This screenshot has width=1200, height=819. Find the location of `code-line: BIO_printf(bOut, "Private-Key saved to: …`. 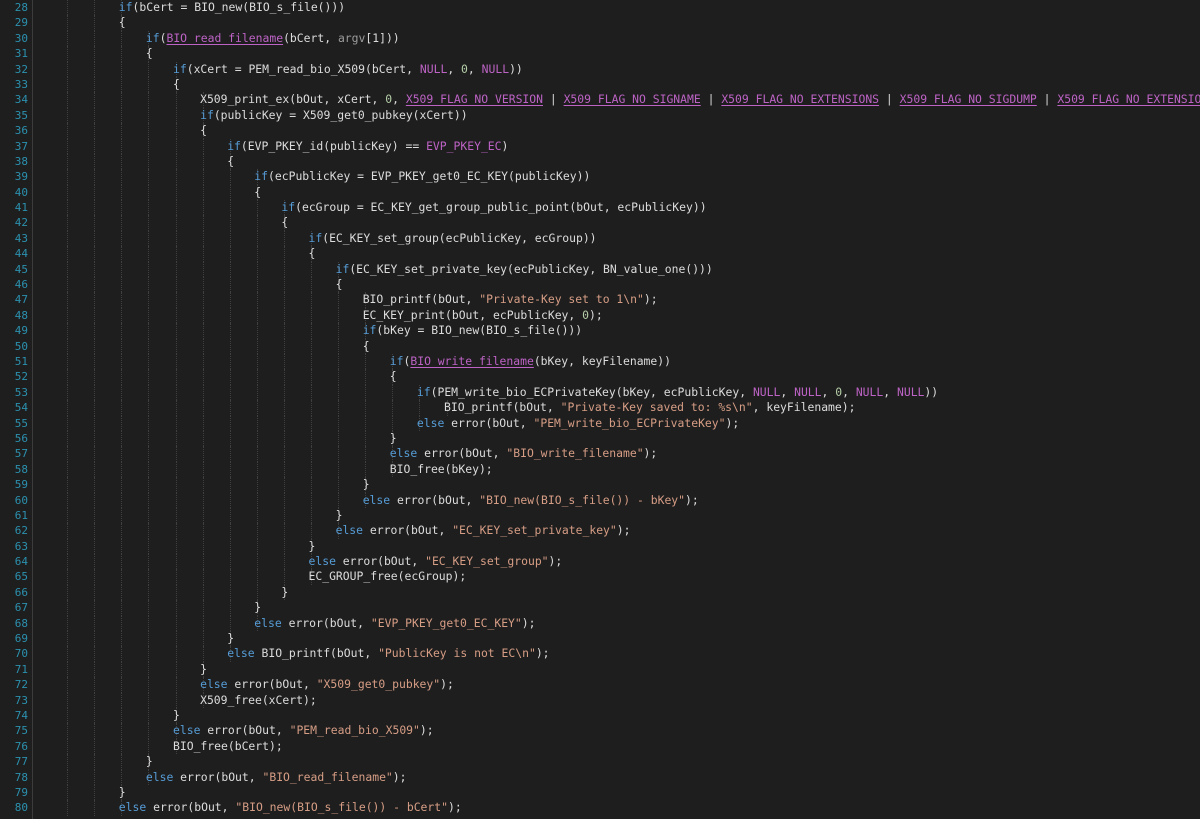

code-line: BIO_printf(bOut, "Private-Key saved to: … is located at coordinates (616, 408).